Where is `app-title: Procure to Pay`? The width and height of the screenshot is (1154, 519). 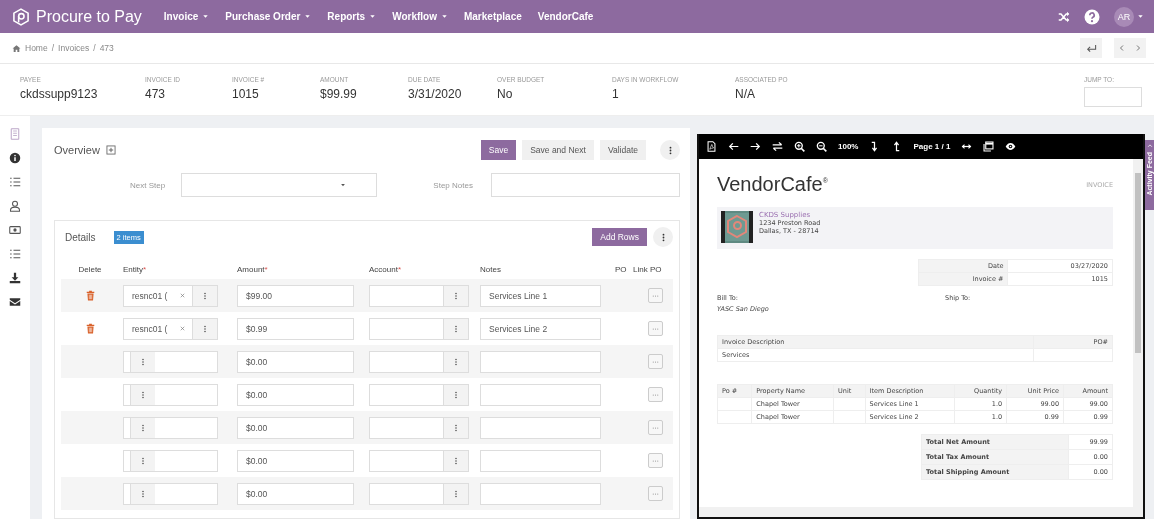
app-title: Procure to Pay is located at coordinates (89, 16).